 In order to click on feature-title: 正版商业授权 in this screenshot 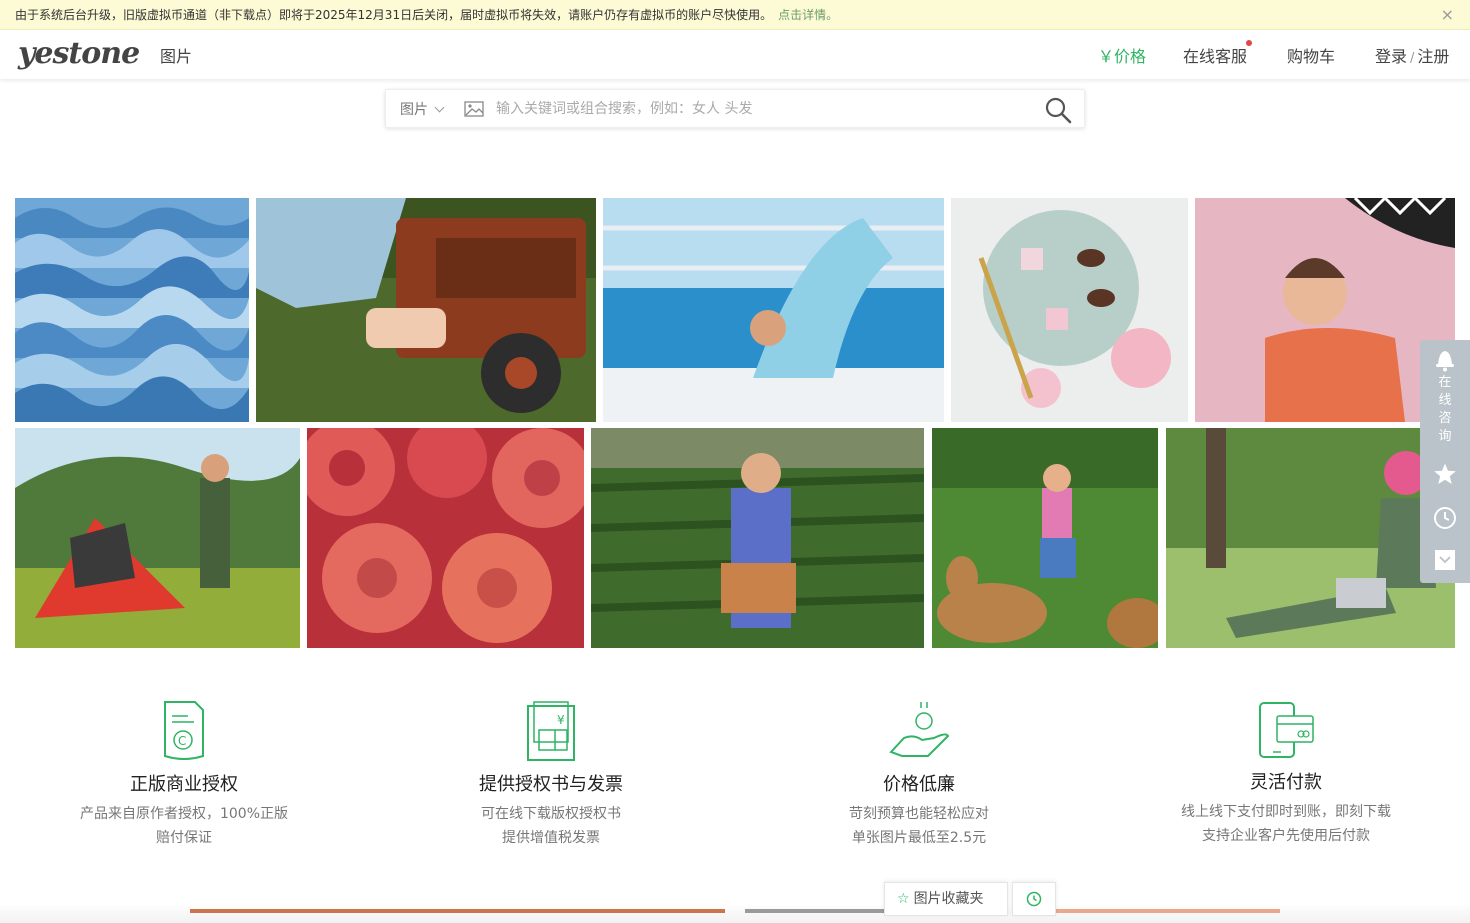, I will do `click(184, 784)`.